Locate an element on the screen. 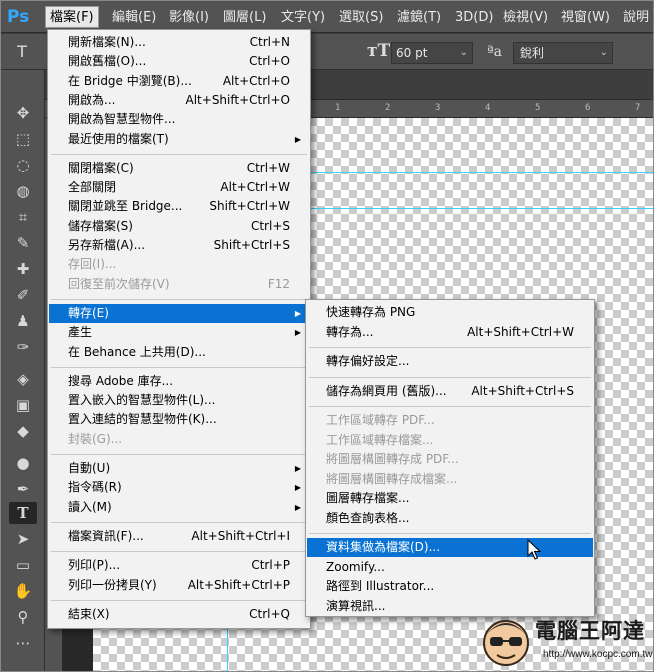 This screenshot has width=654, height=672. menu-item-產生: 產生 ▶ is located at coordinates (179, 332).